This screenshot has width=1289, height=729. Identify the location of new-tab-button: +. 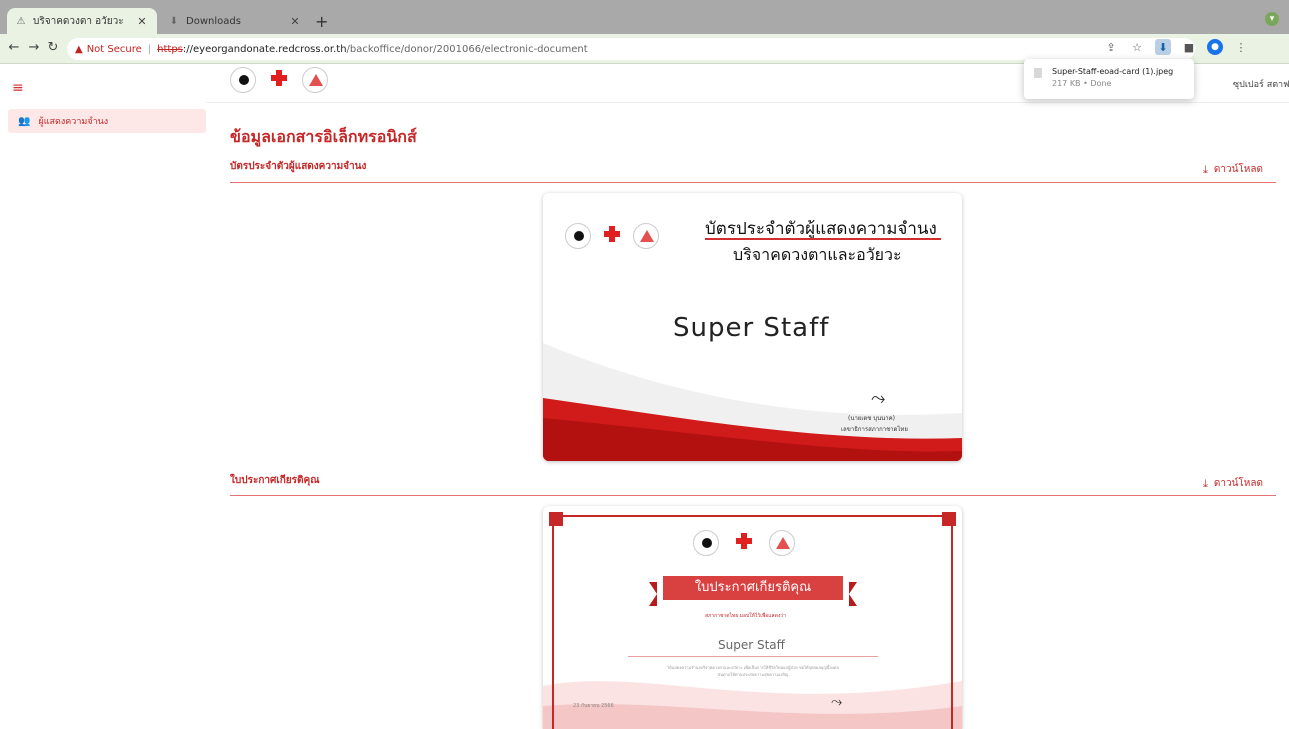
(321, 21).